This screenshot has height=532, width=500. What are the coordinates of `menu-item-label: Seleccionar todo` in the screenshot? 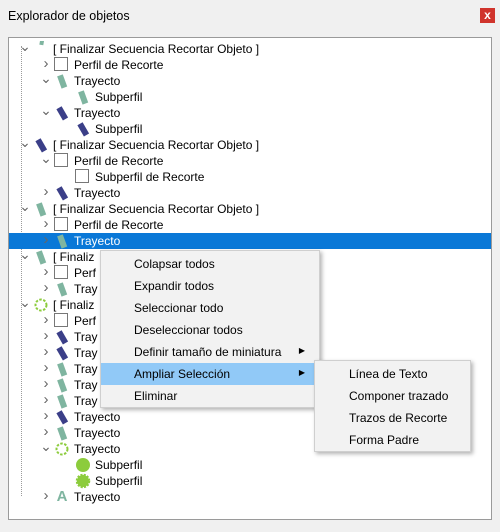 It's located at (179, 308).